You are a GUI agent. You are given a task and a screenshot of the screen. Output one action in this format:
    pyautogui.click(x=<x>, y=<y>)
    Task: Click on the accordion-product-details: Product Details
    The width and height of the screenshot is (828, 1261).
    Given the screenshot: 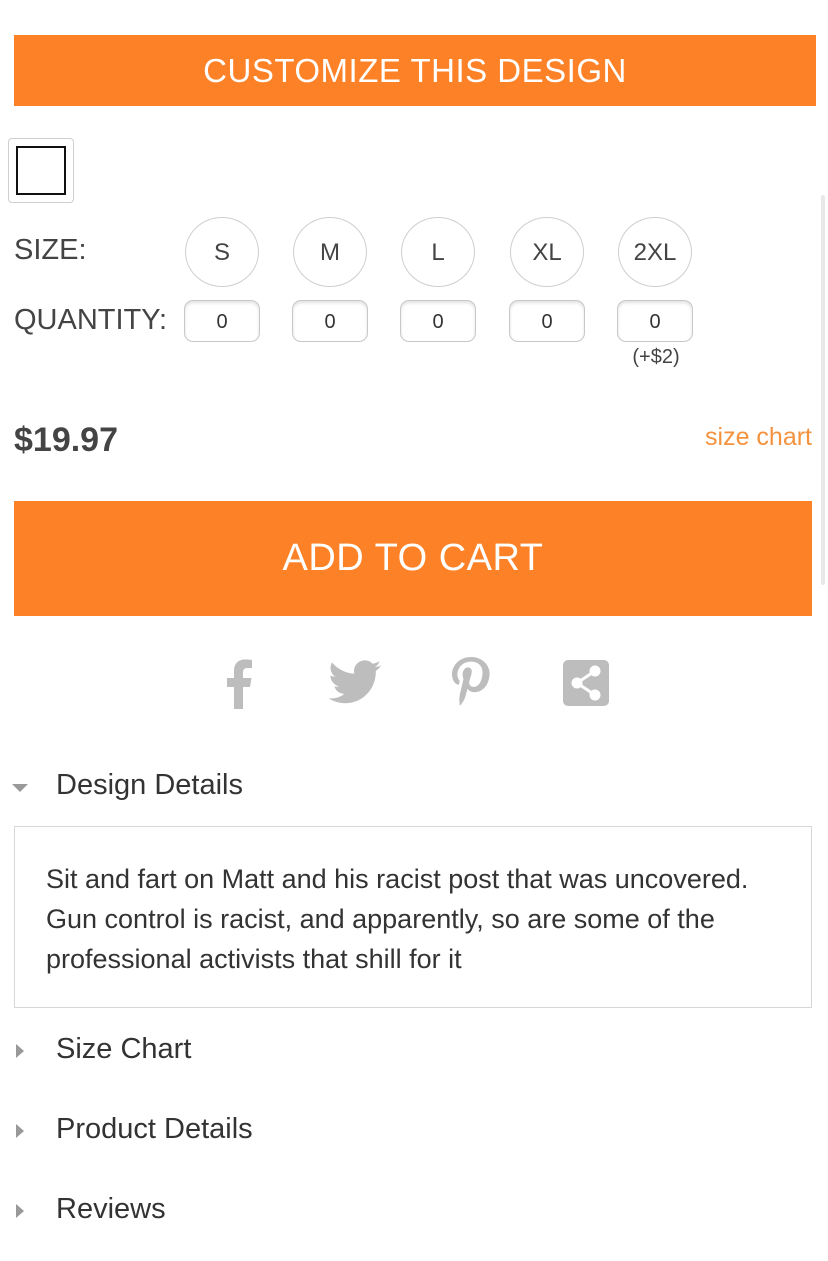 What is the action you would take?
    pyautogui.click(x=414, y=1134)
    